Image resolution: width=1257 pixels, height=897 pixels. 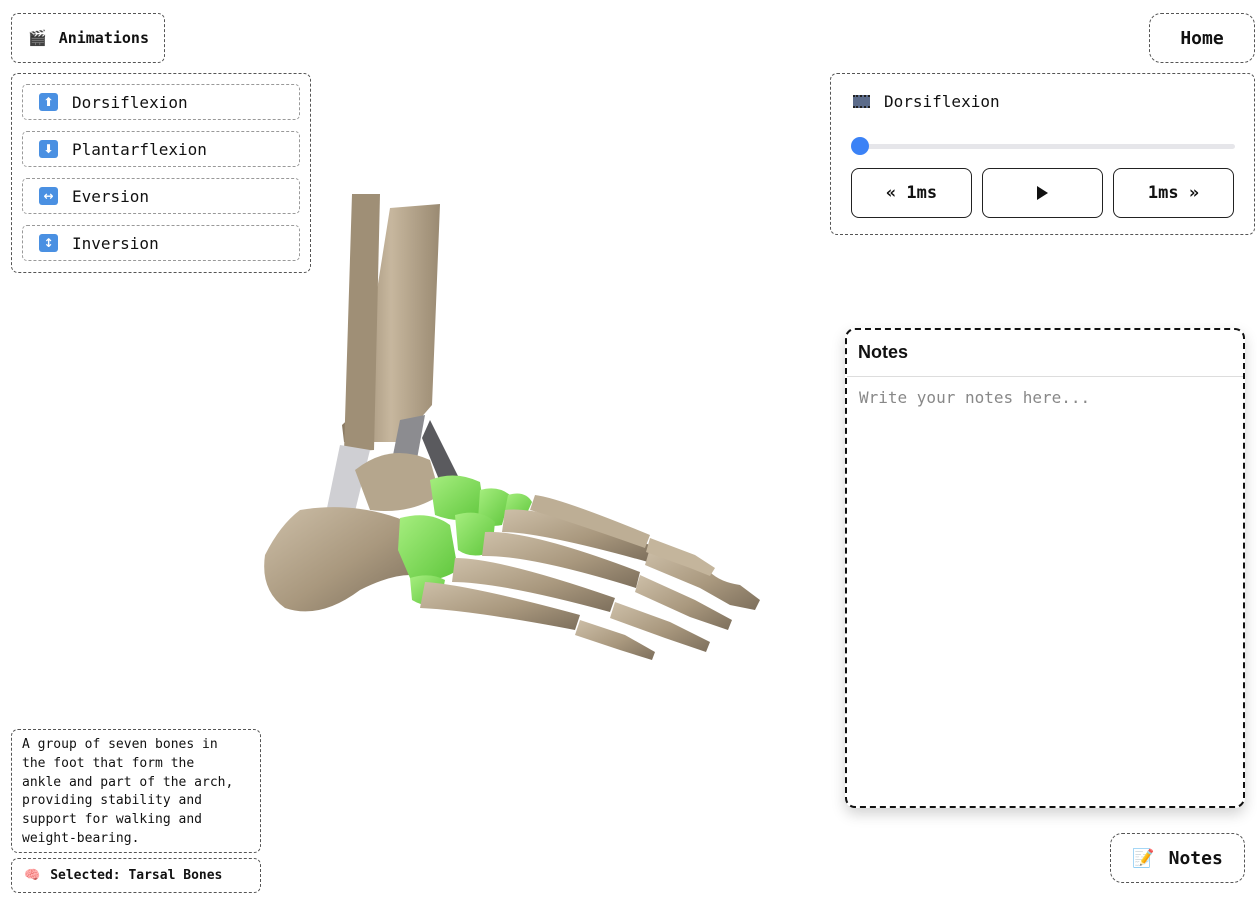 What do you see at coordinates (1042, 154) in the screenshot?
I see `animation-player-panel: Dorsiflexion « 1ms 1ms »` at bounding box center [1042, 154].